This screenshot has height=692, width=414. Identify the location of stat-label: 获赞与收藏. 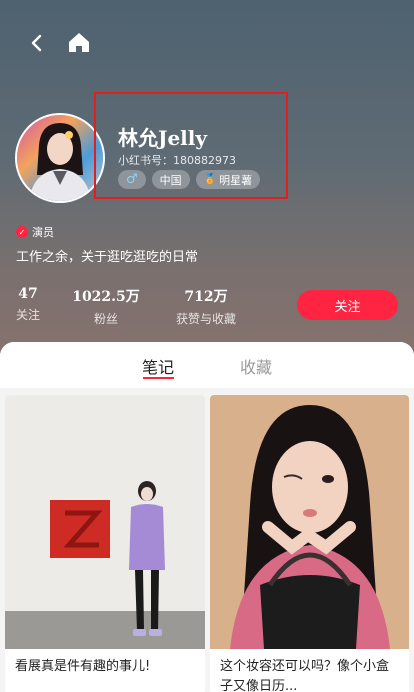
(205, 319).